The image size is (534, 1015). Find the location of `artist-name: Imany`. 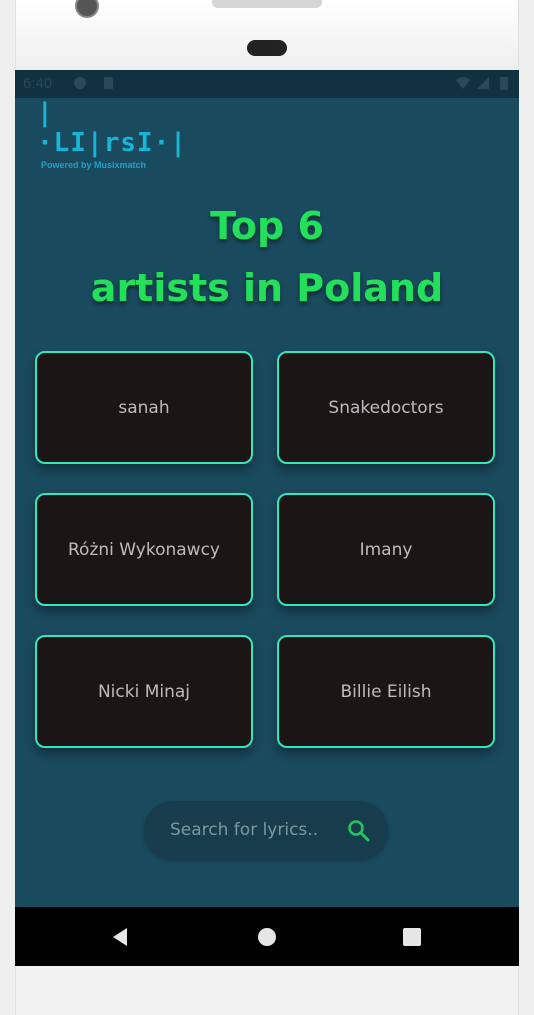

artist-name: Imany is located at coordinates (386, 549).